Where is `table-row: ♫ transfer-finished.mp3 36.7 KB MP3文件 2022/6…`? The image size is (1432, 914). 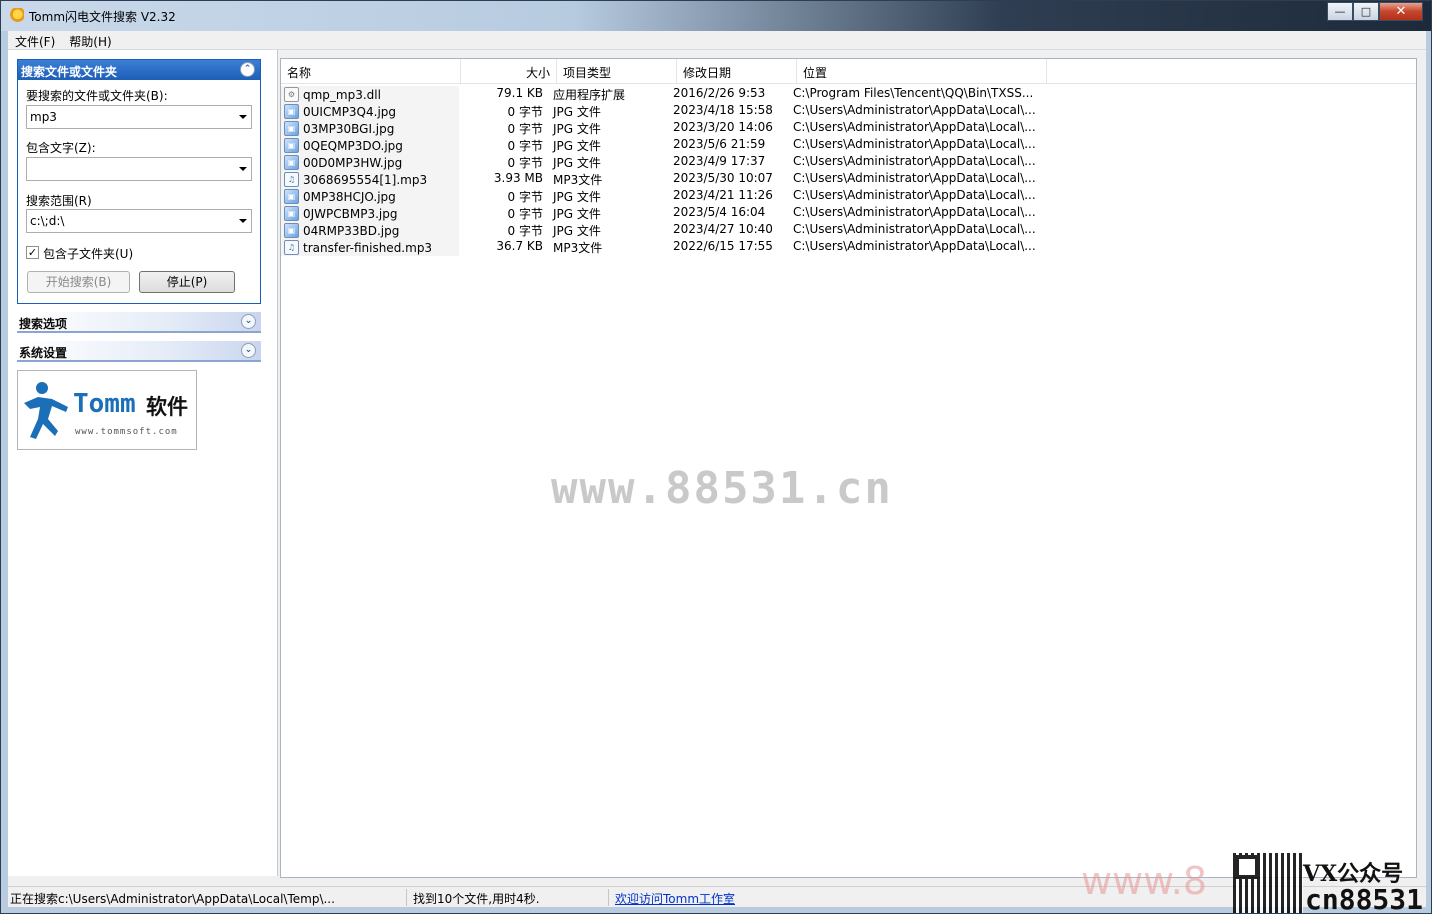 table-row: ♫ transfer-finished.mp3 36.7 KB MP3文件 2022/6… is located at coordinates (660, 247).